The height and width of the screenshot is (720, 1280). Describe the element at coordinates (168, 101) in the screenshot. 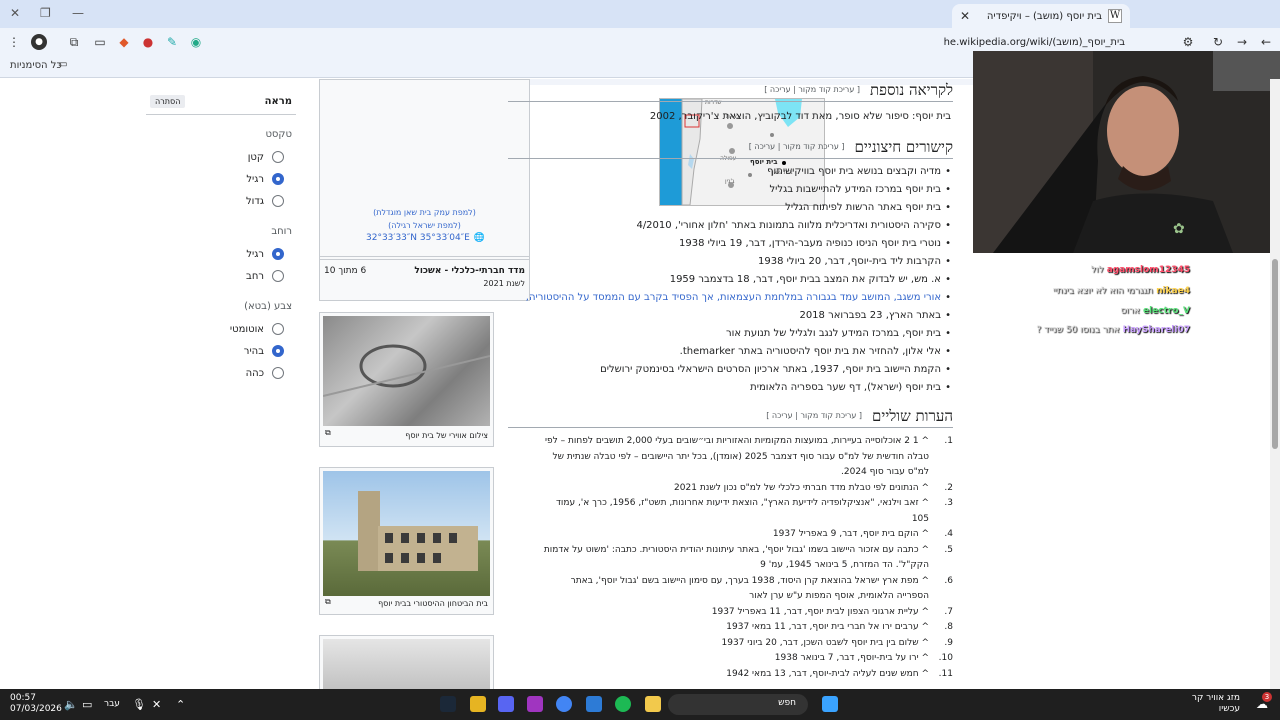

I see `hide-panel-button: הסתרה` at that location.